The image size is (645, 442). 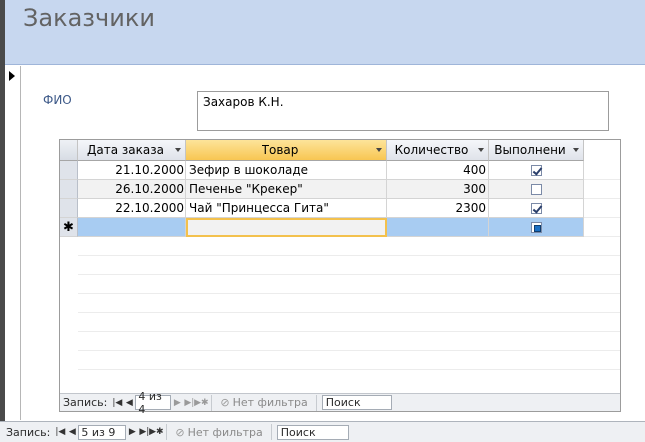 I want to click on quantity-cell: 2300, so click(x=438, y=208).